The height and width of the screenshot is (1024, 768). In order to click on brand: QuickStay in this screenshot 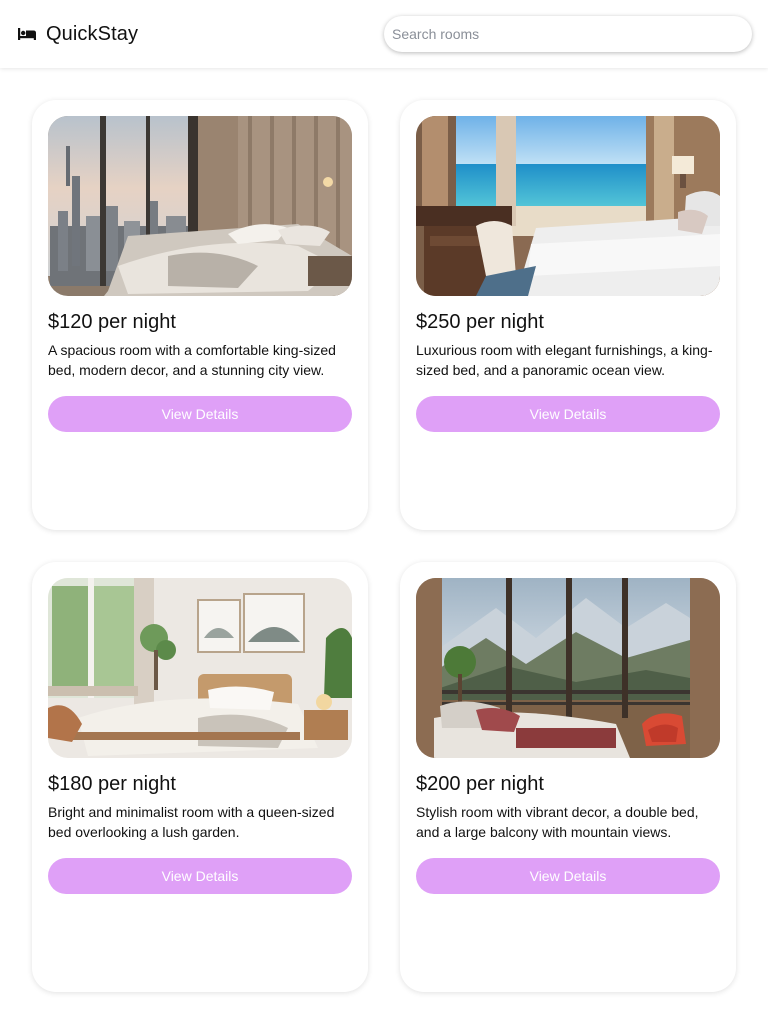, I will do `click(78, 34)`.